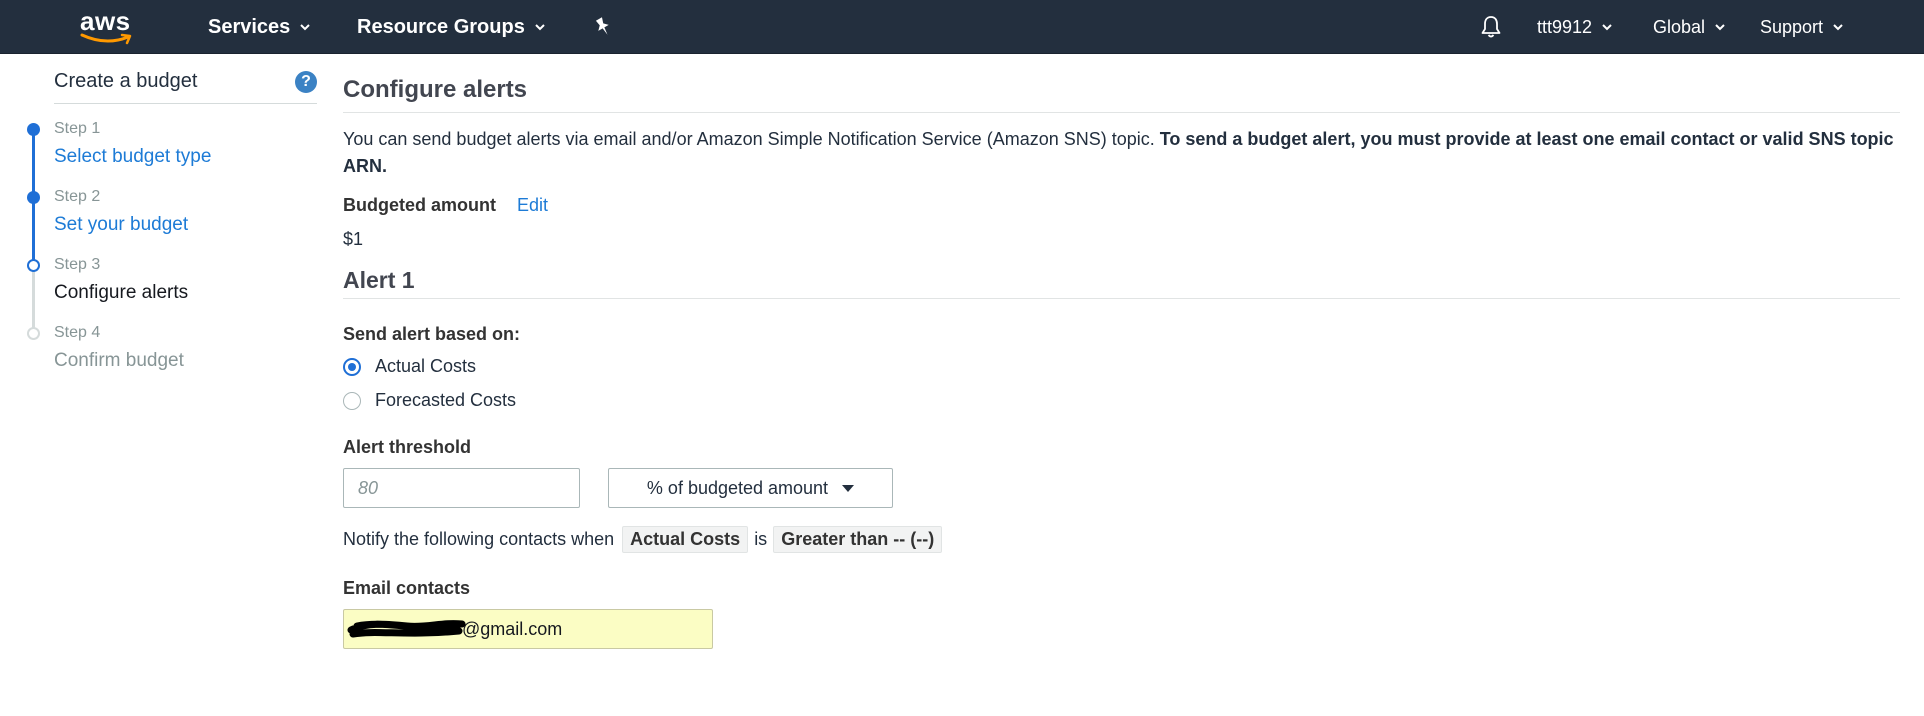  I want to click on sidebar-divider, so click(185, 103).